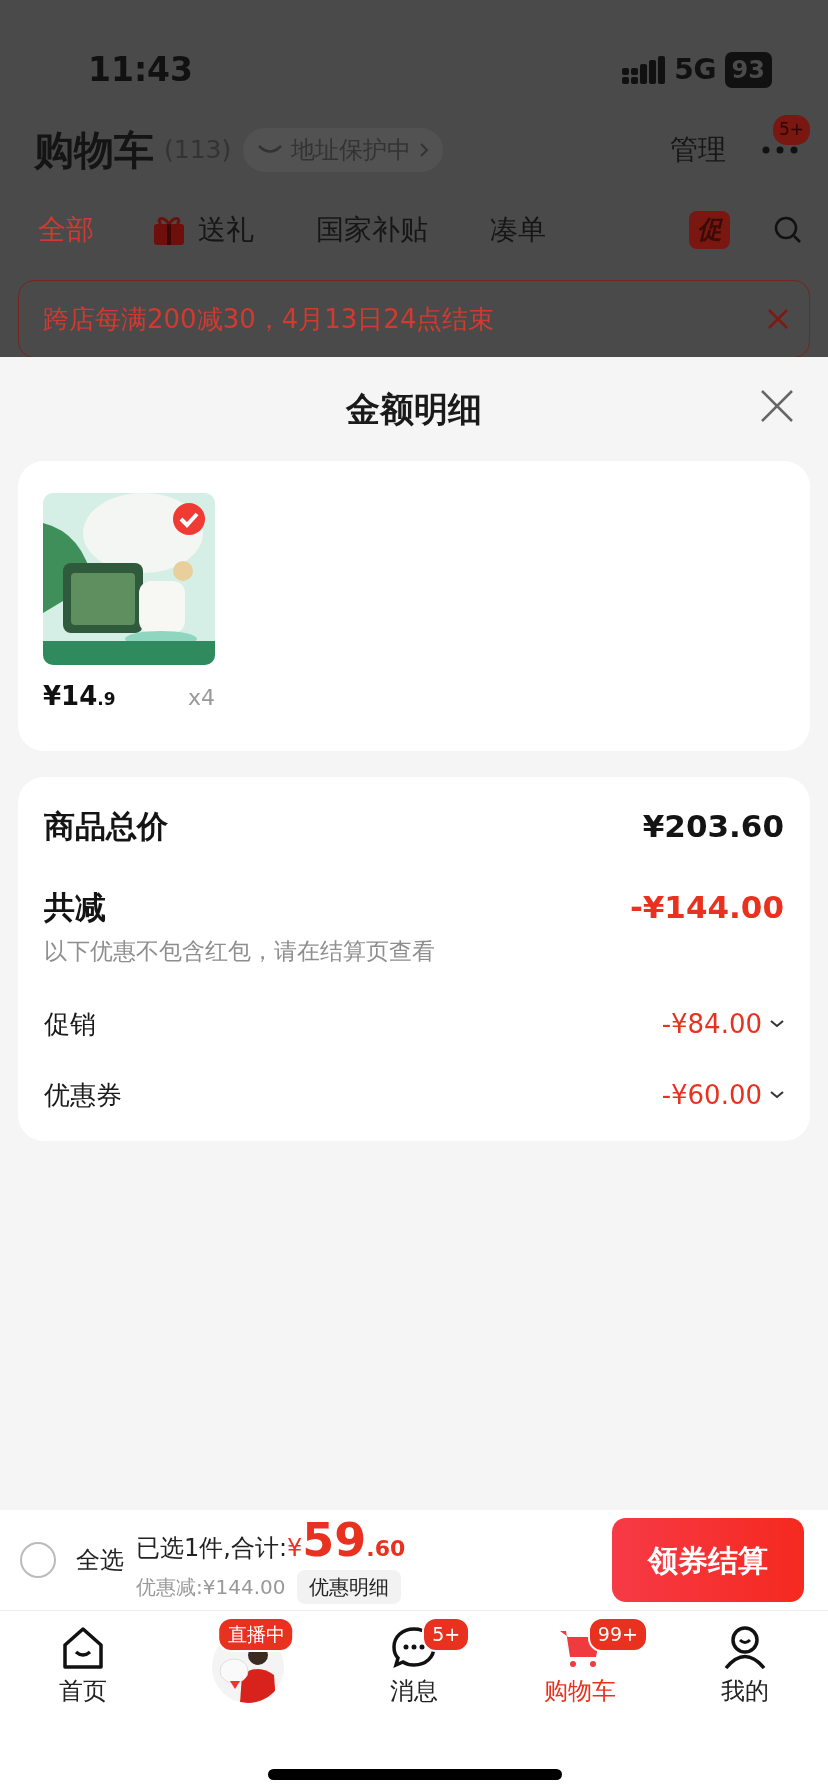 The width and height of the screenshot is (828, 1792). What do you see at coordinates (777, 406) in the screenshot?
I see `close-icon` at bounding box center [777, 406].